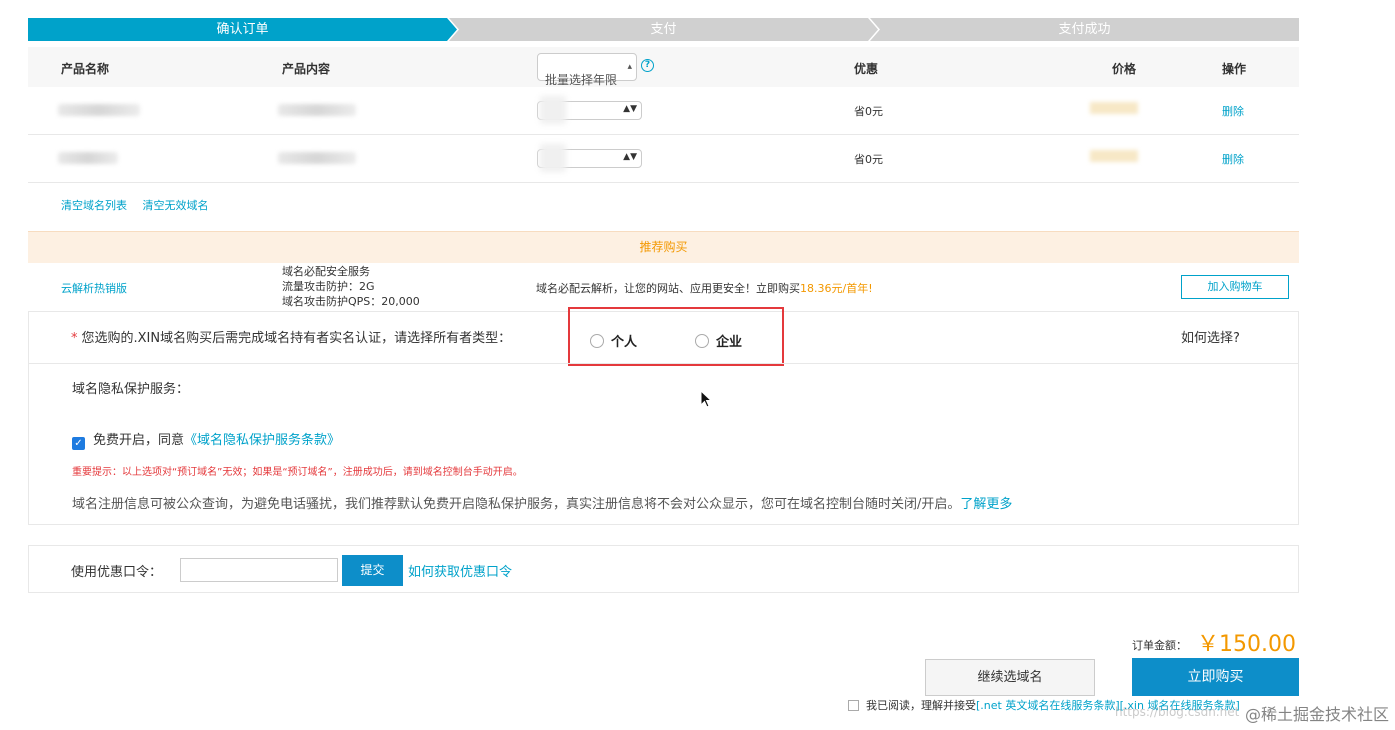  Describe the element at coordinates (663, 67) in the screenshot. I see `table-header: 产品名称 产品内容 批量选择年限 ▴ ? 优惠 价格 操作` at that location.